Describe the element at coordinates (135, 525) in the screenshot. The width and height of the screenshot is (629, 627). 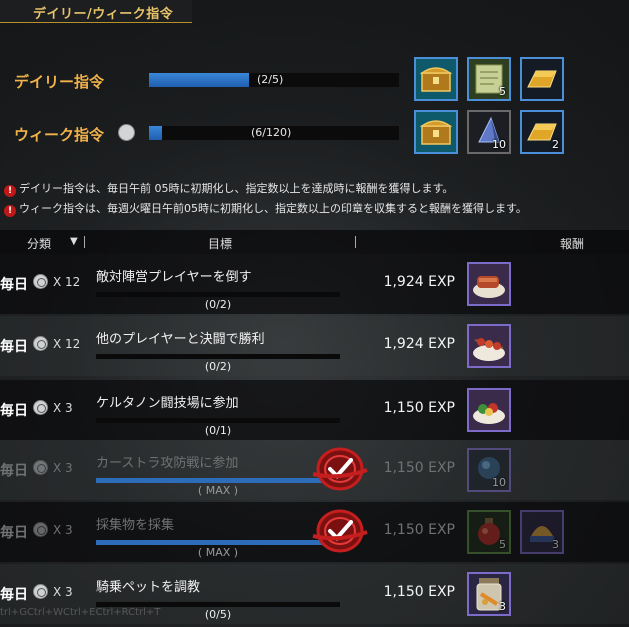
I see `row-objective: 採集物を採集` at that location.